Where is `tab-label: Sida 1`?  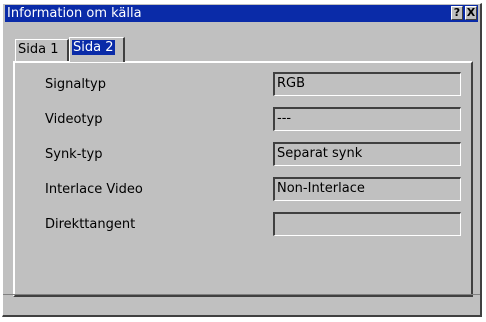 tab-label: Sida 1 is located at coordinates (38, 49).